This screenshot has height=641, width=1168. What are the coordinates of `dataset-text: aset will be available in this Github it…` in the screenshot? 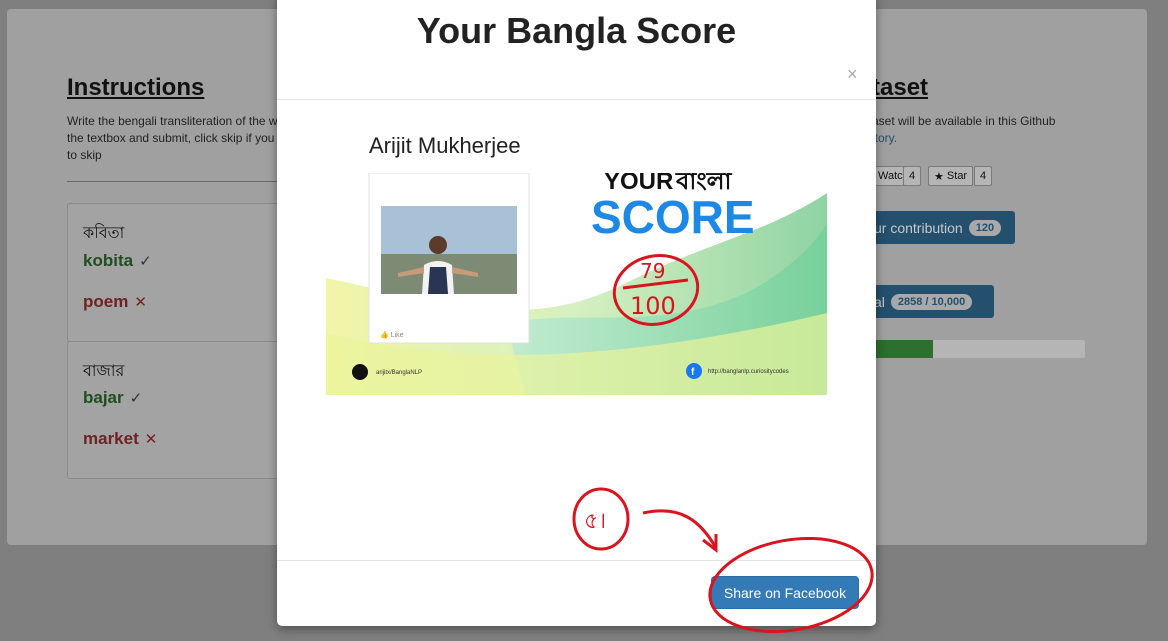 It's located at (972, 130).